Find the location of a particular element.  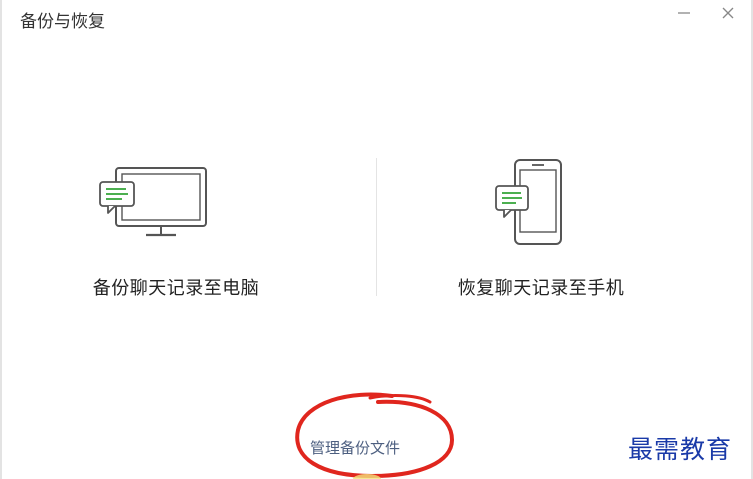

phone-chat-icon is located at coordinates (528, 202).